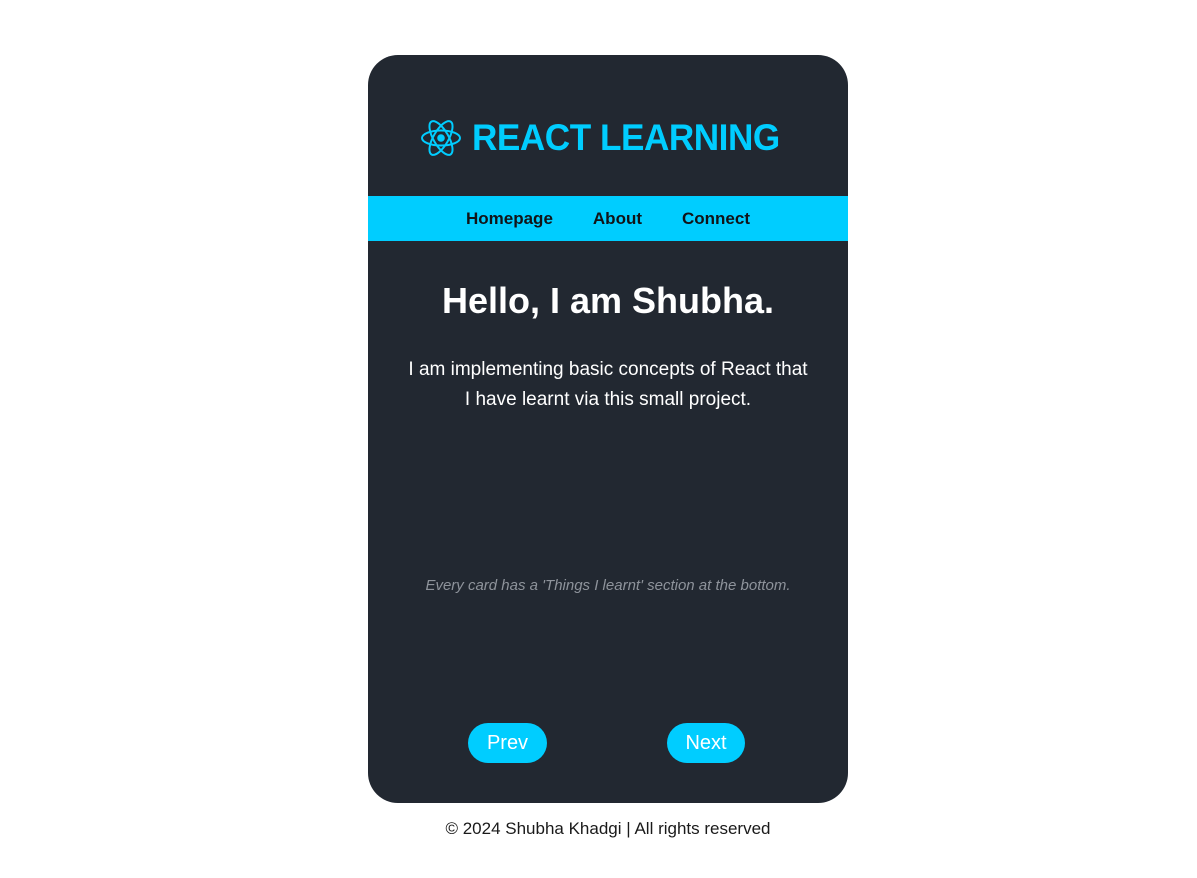  I want to click on prev-button: Prev, so click(507, 743).